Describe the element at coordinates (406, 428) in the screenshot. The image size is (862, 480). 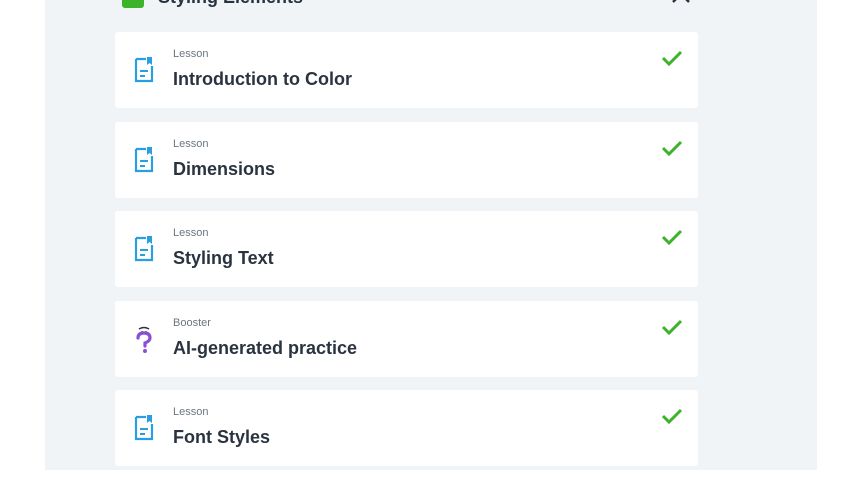
I see `list-item: Lesson Font Styles` at that location.